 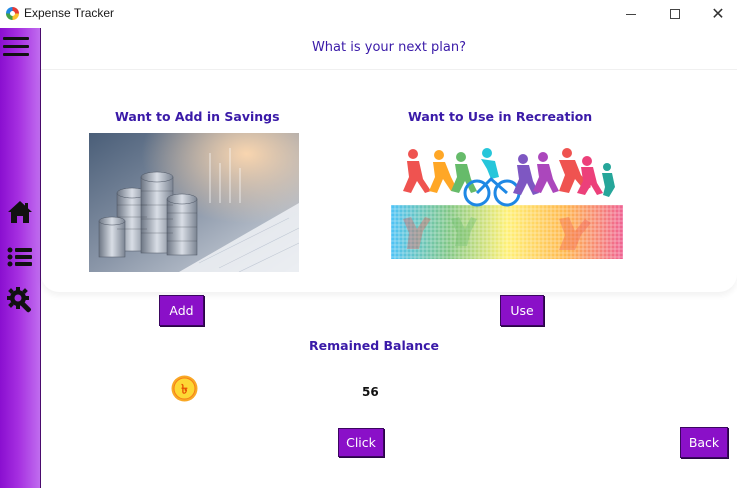 What do you see at coordinates (522, 310) in the screenshot?
I see `use-button: Use` at bounding box center [522, 310].